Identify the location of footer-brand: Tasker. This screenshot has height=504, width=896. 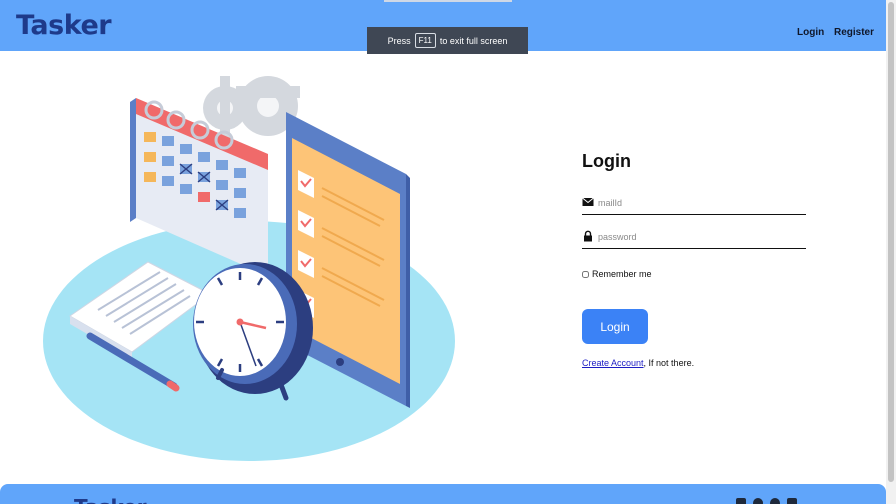
(110, 499).